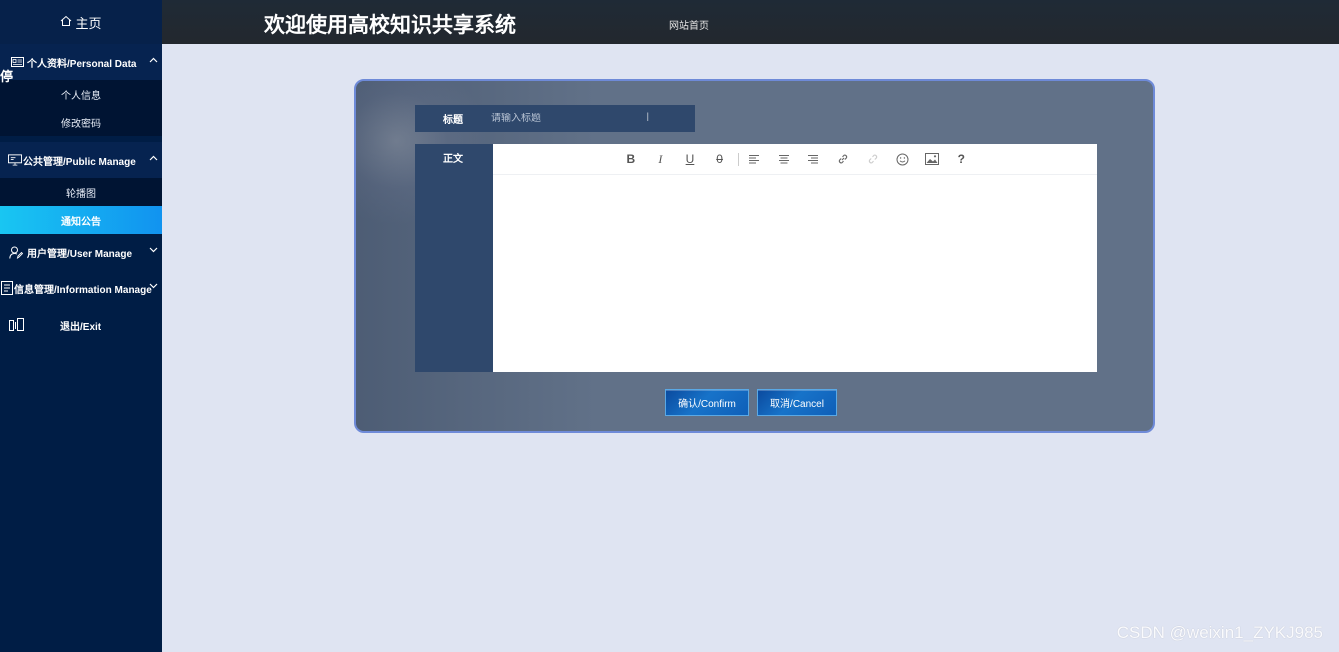  I want to click on underline-button: U, so click(690, 159).